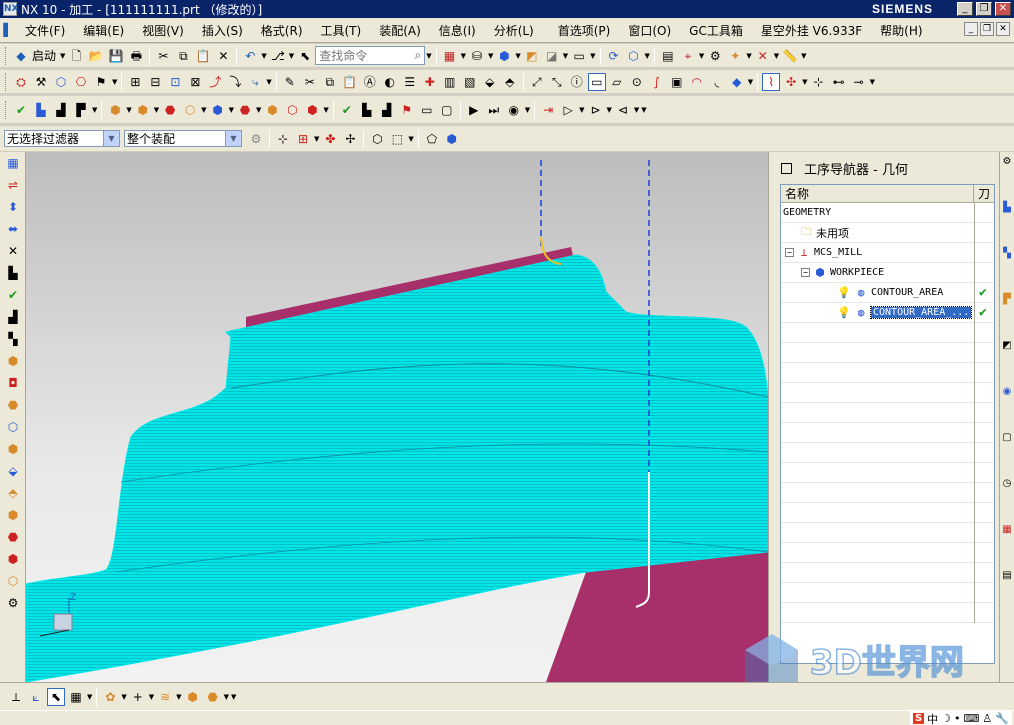  Describe the element at coordinates (617, 82) in the screenshot. I see `plane-icon: ▱` at that location.